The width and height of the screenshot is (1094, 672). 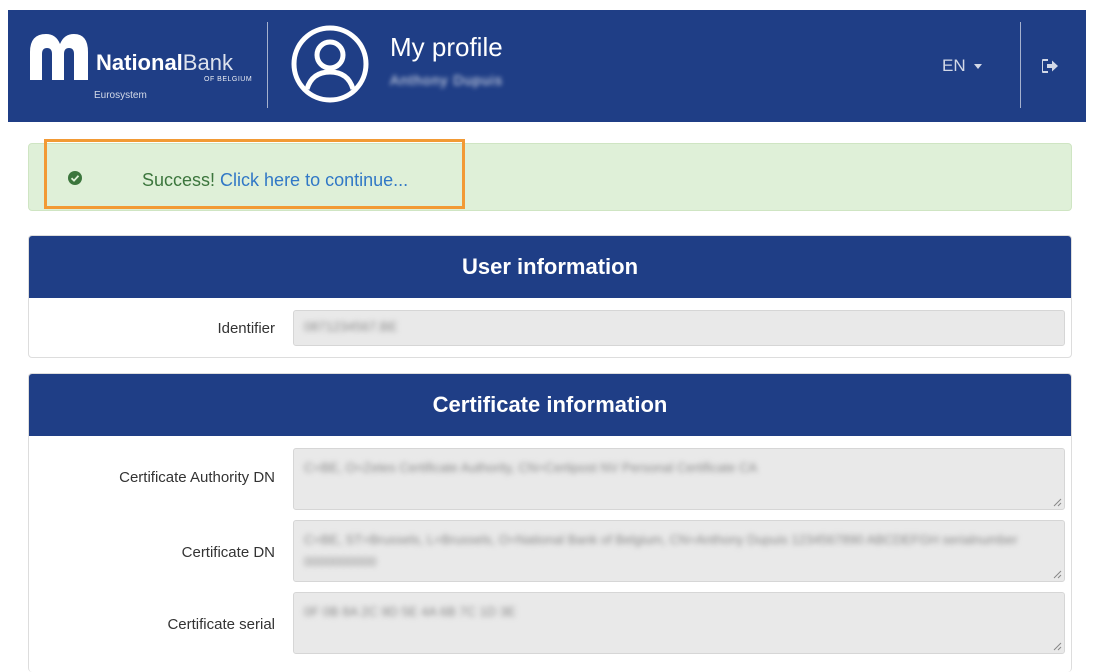 I want to click on chevron-down-icon, so click(x=977, y=66).